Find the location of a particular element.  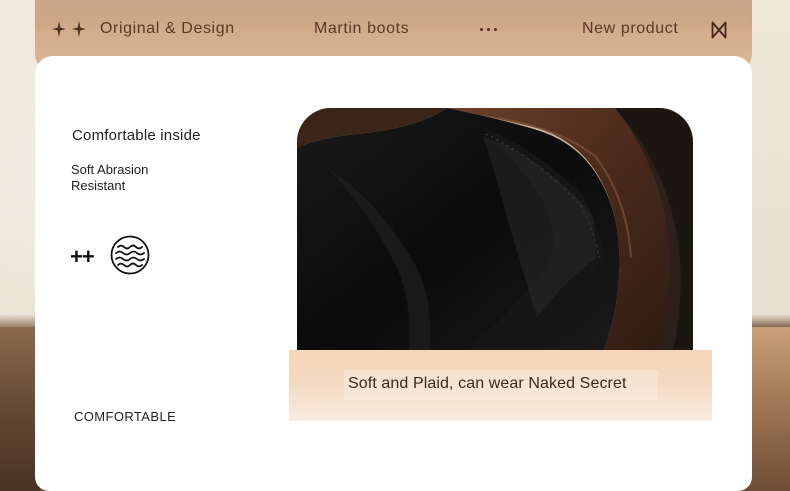

background-floor-left is located at coordinates (20, 409).